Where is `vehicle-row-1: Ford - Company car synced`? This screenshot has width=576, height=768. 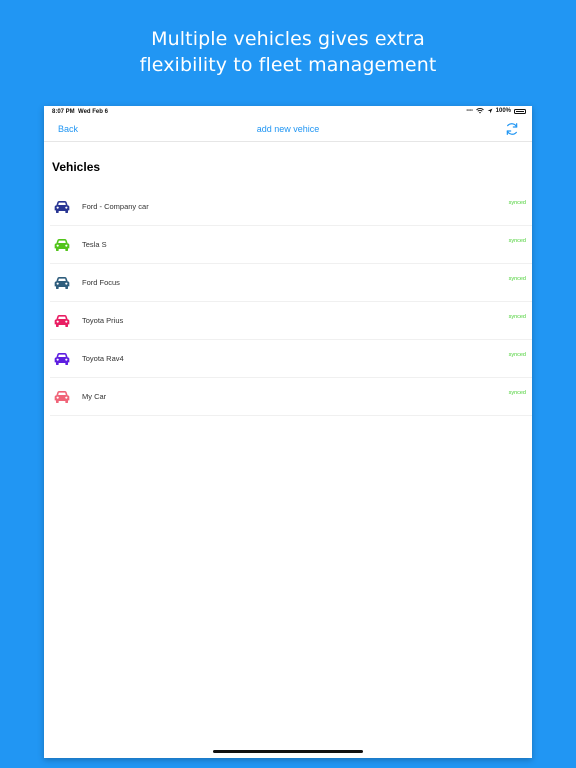 vehicle-row-1: Ford - Company car synced is located at coordinates (291, 207).